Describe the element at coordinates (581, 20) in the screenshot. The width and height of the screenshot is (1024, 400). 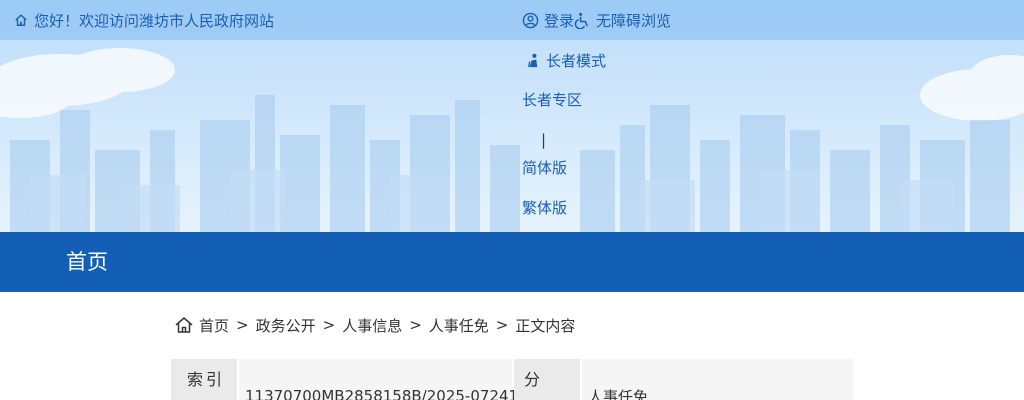
I see `wheelchair-icon` at that location.